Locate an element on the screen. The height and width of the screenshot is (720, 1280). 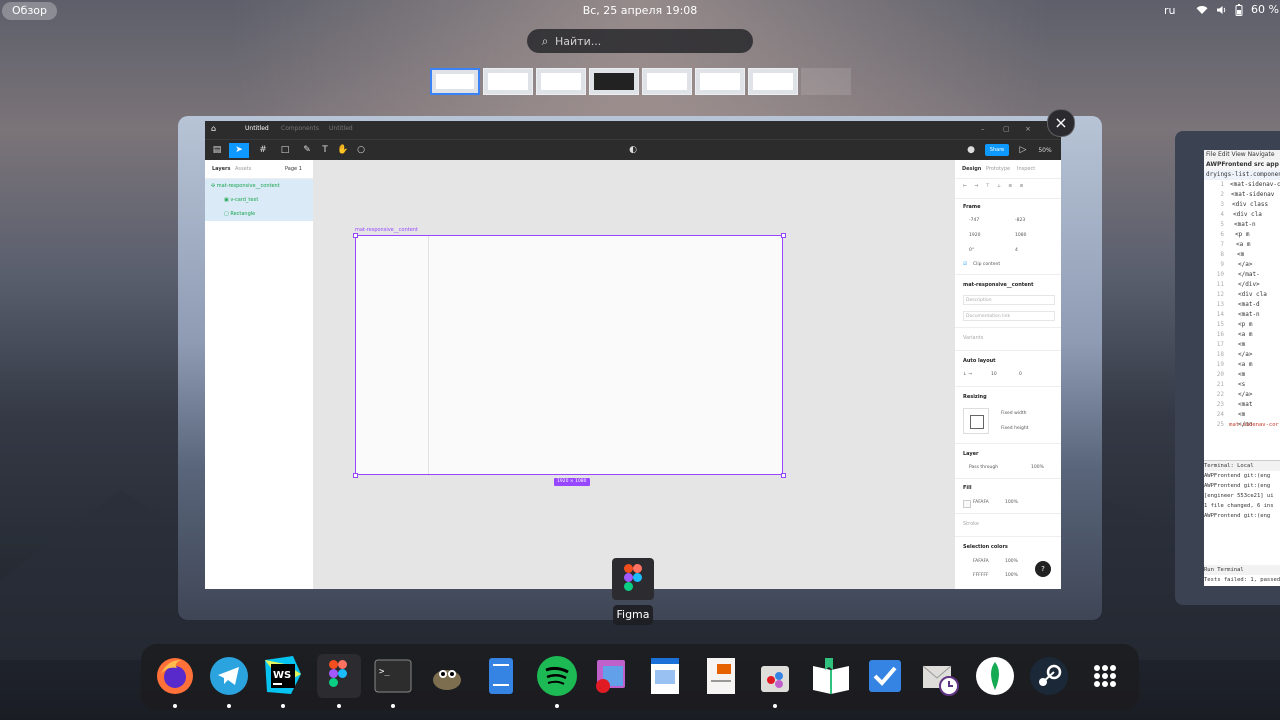
dock-steam is located at coordinates (1049, 676).